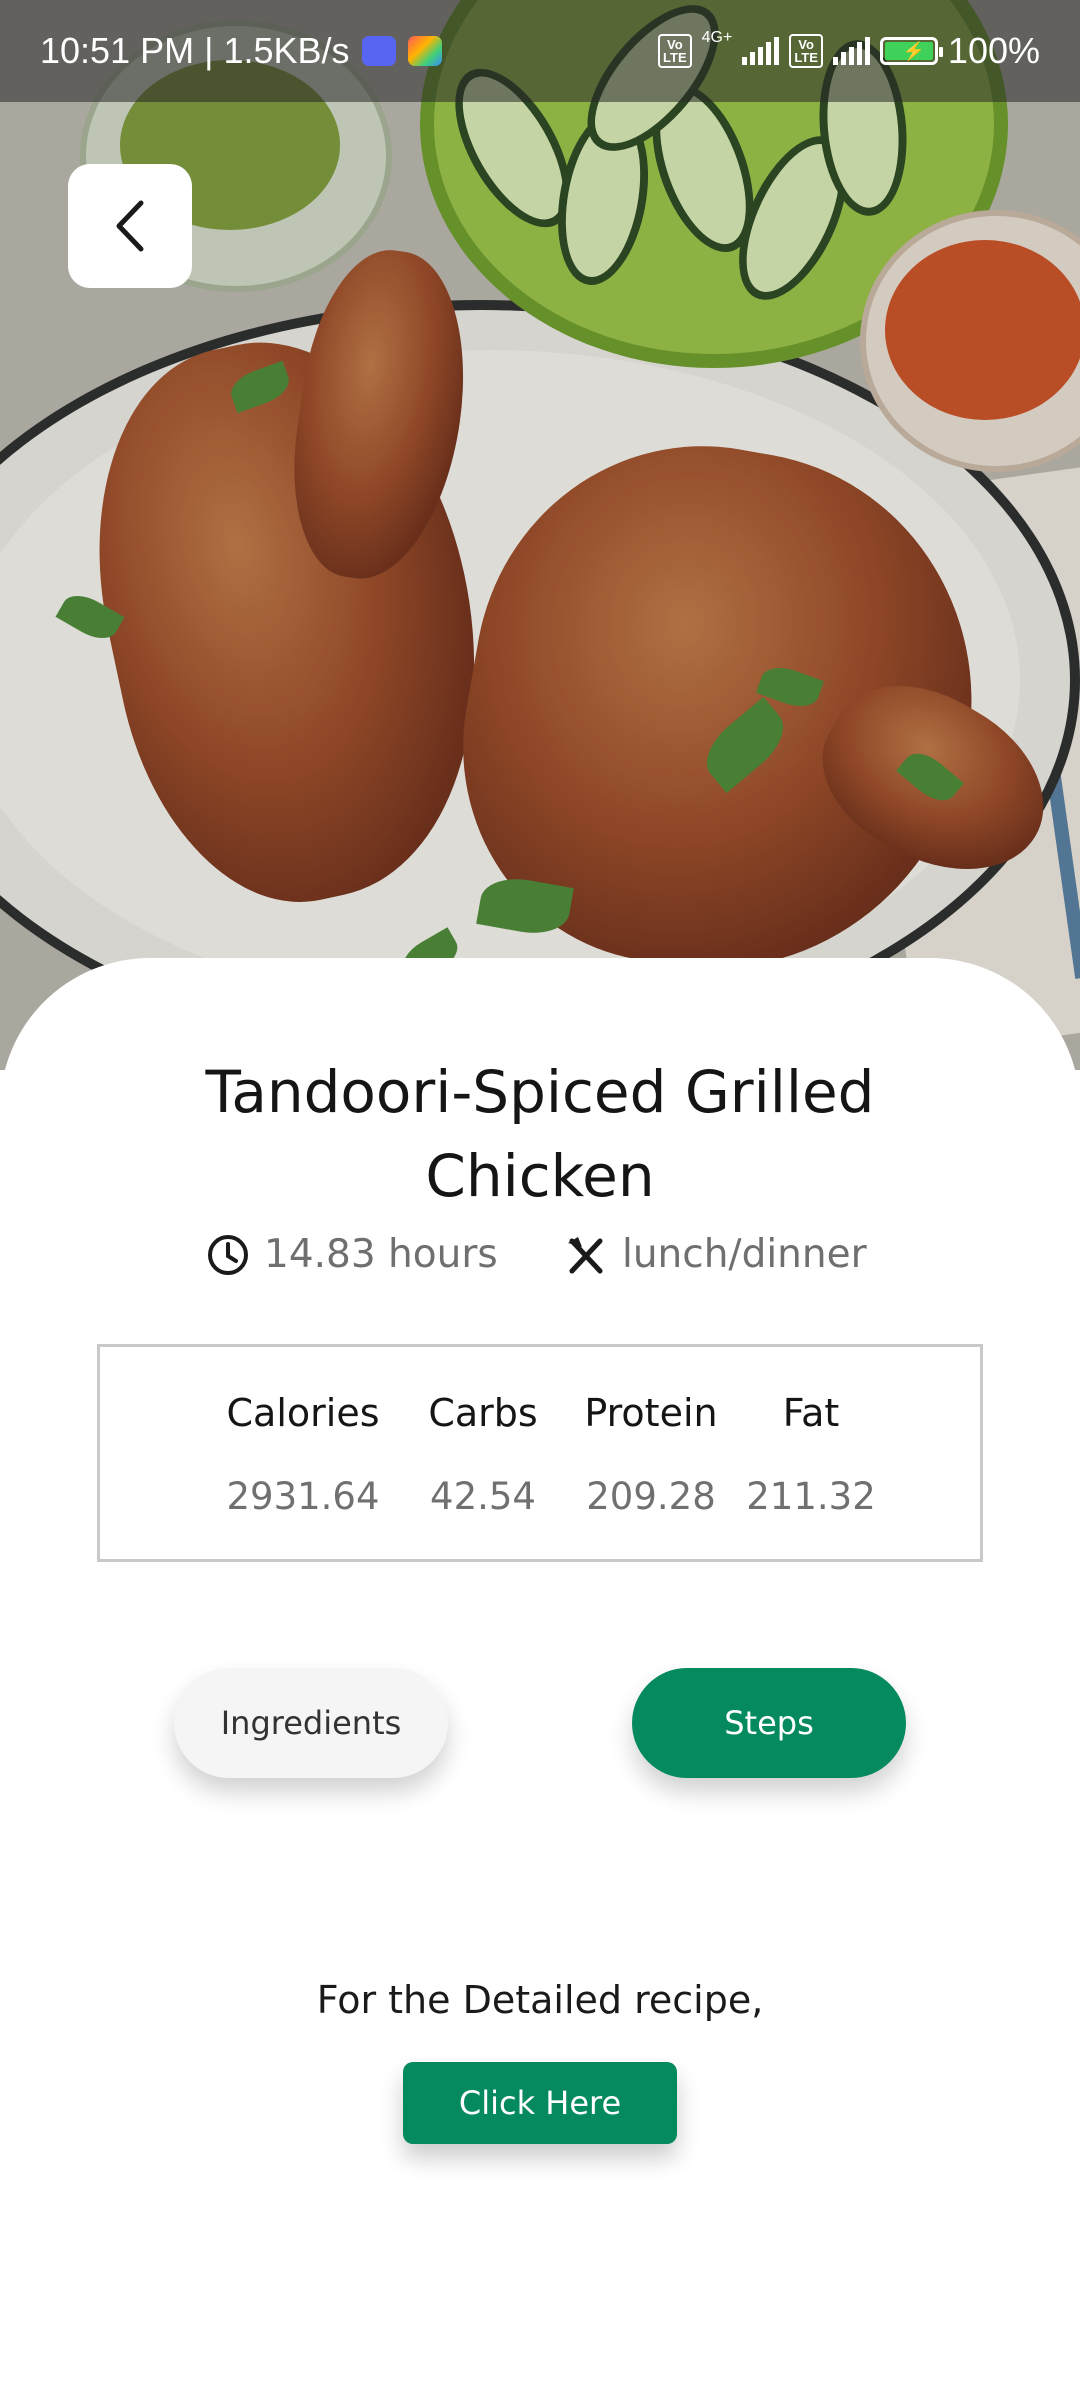 Image resolution: width=1080 pixels, height=2400 pixels. Describe the element at coordinates (811, 1413) in the screenshot. I see `nutrition-label-fat: Fat` at that location.